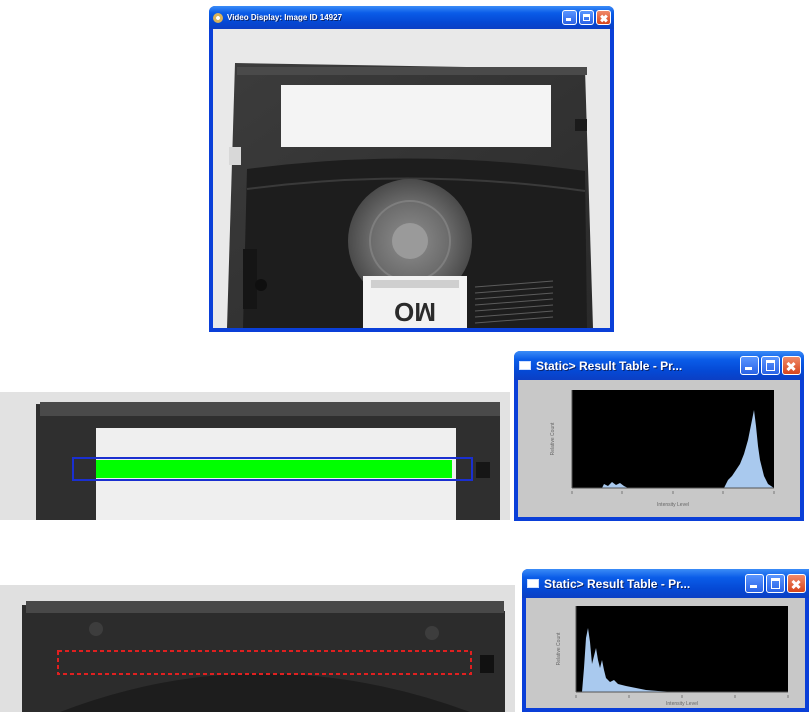 The width and height of the screenshot is (809, 713). What do you see at coordinates (255, 456) in the screenshot?
I see `label-present-image` at bounding box center [255, 456].